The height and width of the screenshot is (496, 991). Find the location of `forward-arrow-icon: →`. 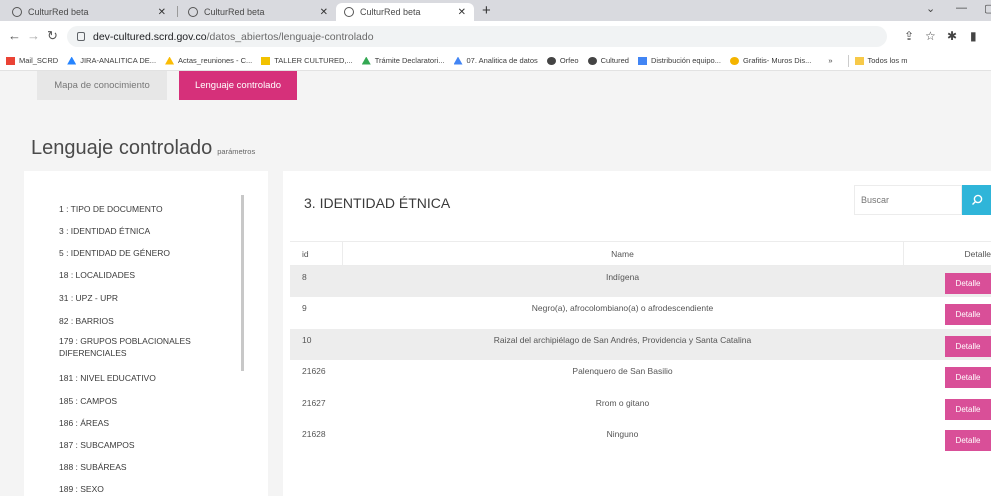

forward-arrow-icon: → is located at coordinates (33, 35).